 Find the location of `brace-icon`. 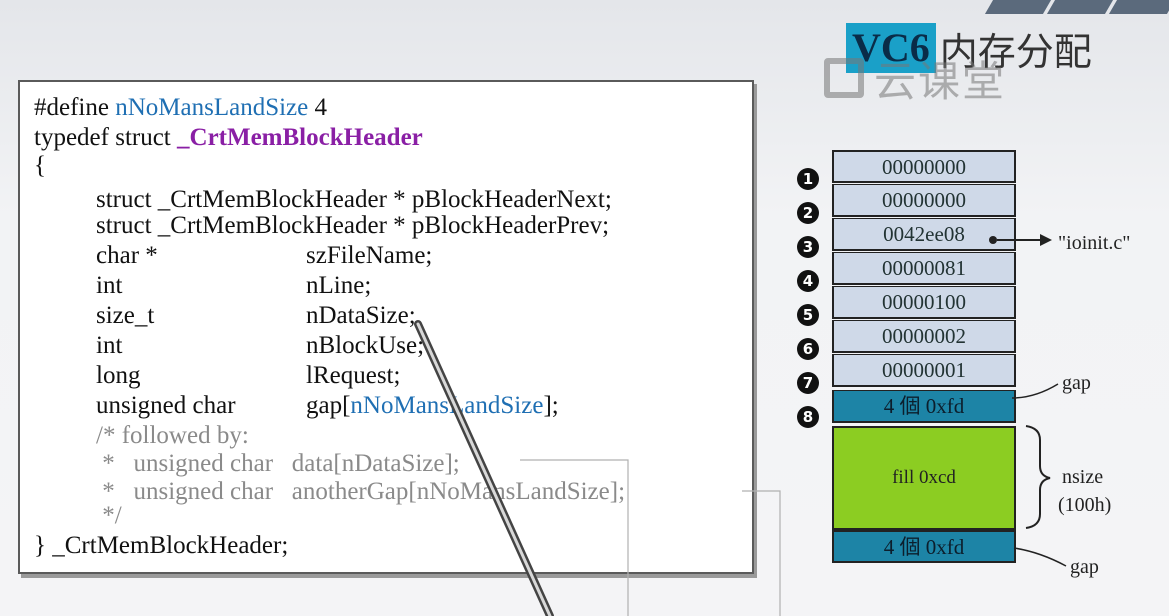

brace-icon is located at coordinates (1038, 477).